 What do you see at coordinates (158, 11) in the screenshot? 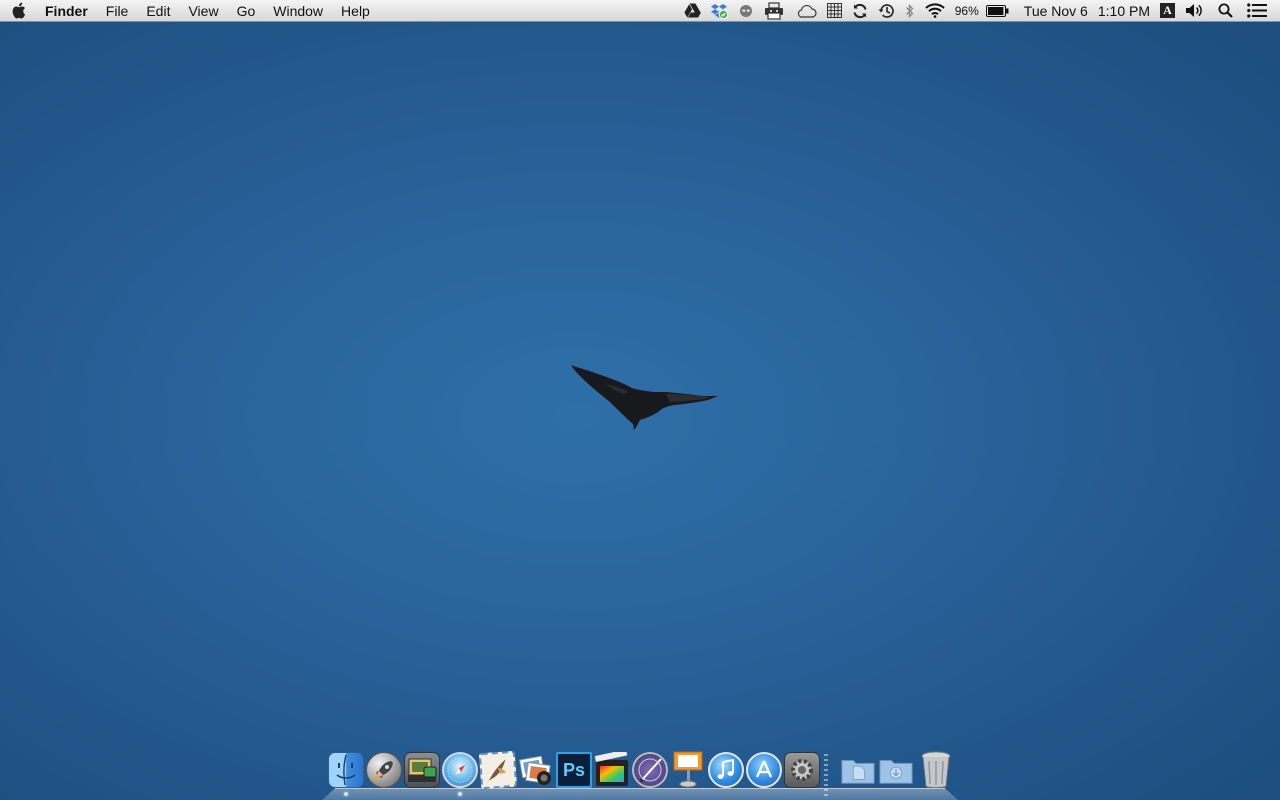
I see `menu-edit: Edit` at bounding box center [158, 11].